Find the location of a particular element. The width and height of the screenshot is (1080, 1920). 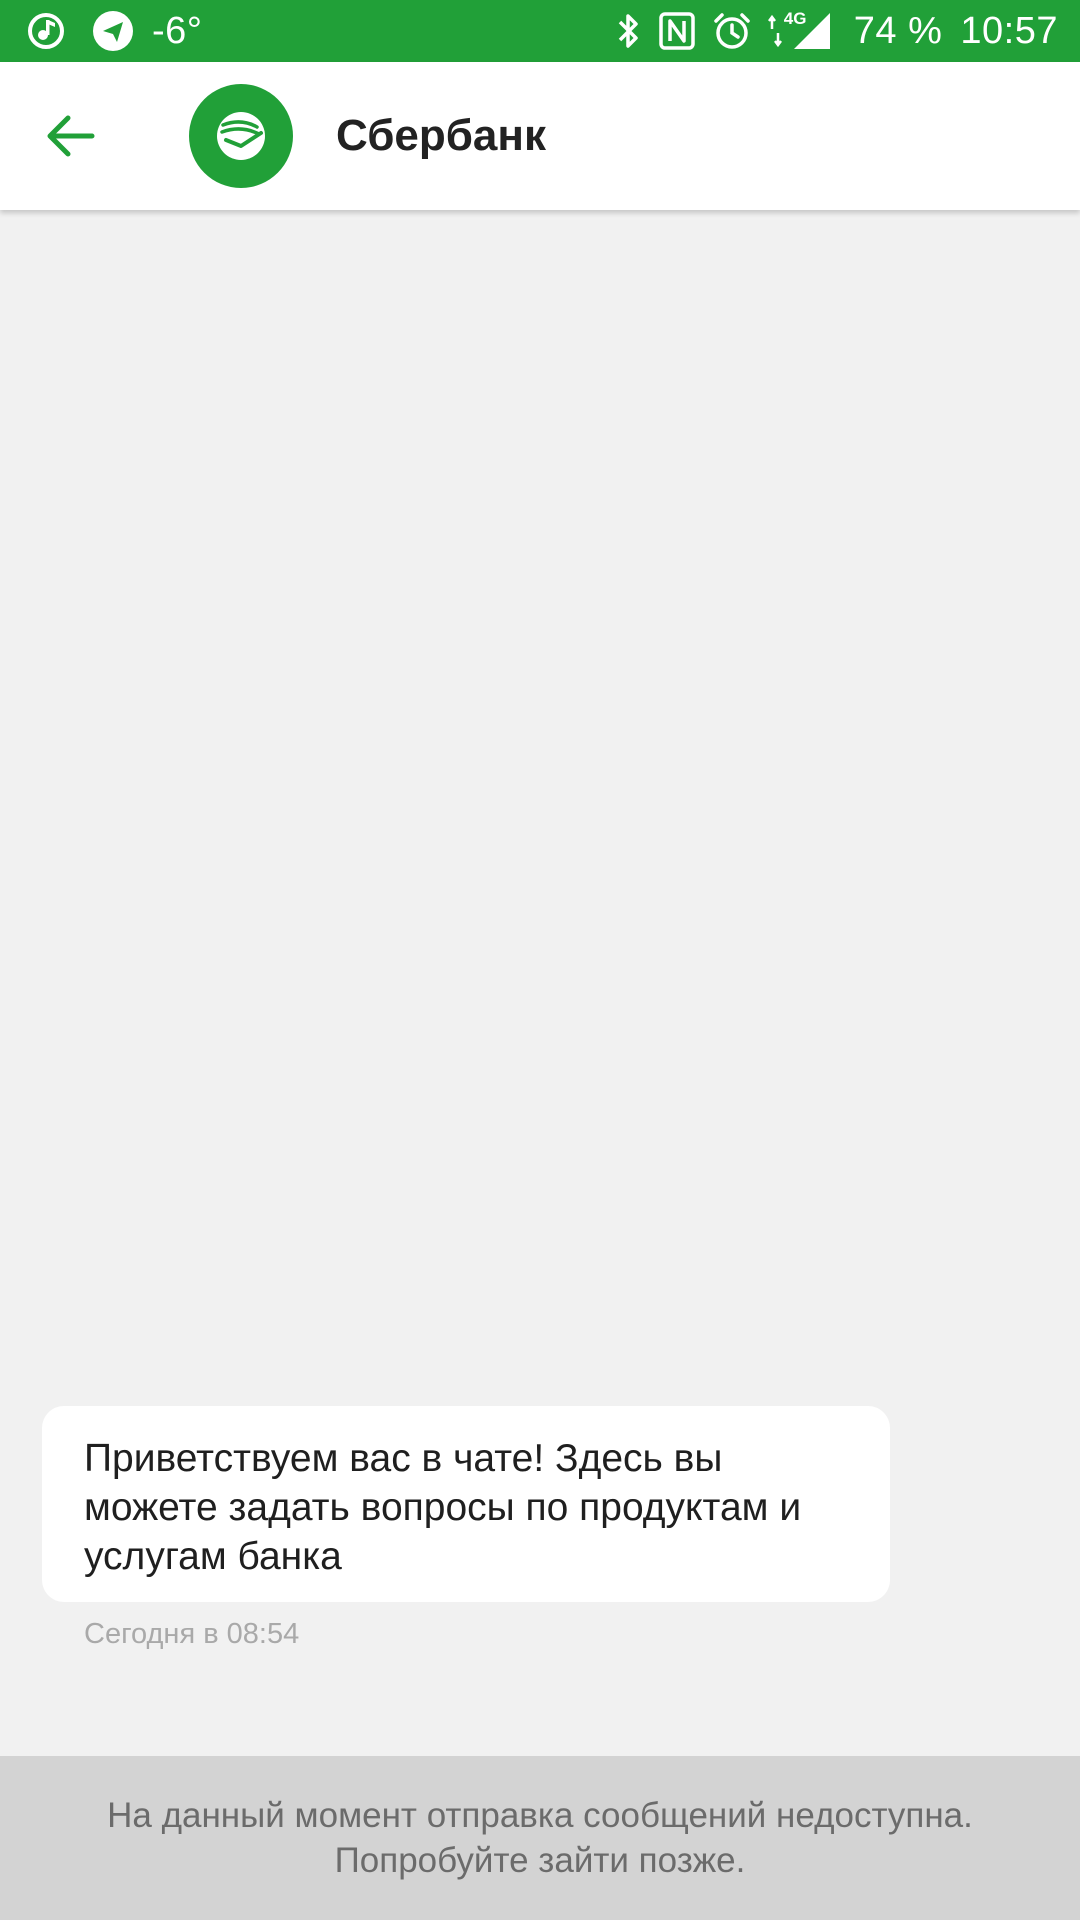

notice-line-2: Попробуйте зайти позже. is located at coordinates (540, 1860).